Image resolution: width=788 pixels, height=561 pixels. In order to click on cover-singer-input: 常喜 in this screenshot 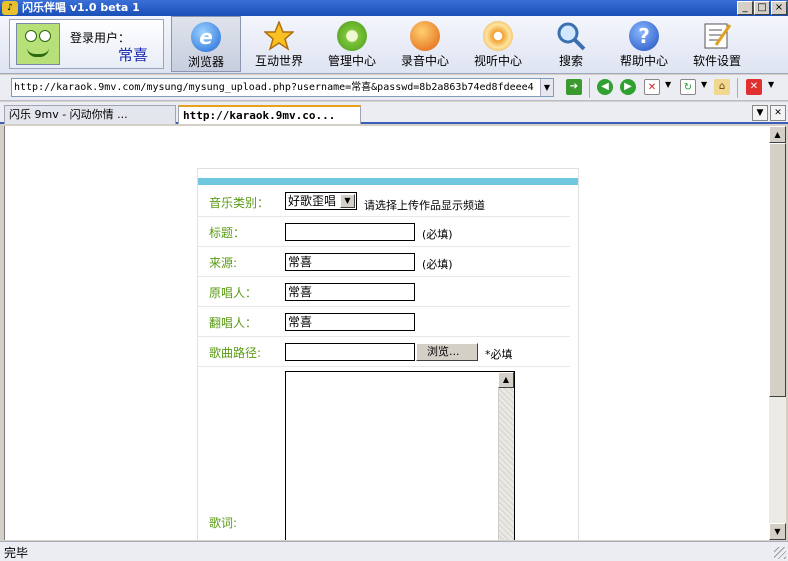, I will do `click(350, 322)`.